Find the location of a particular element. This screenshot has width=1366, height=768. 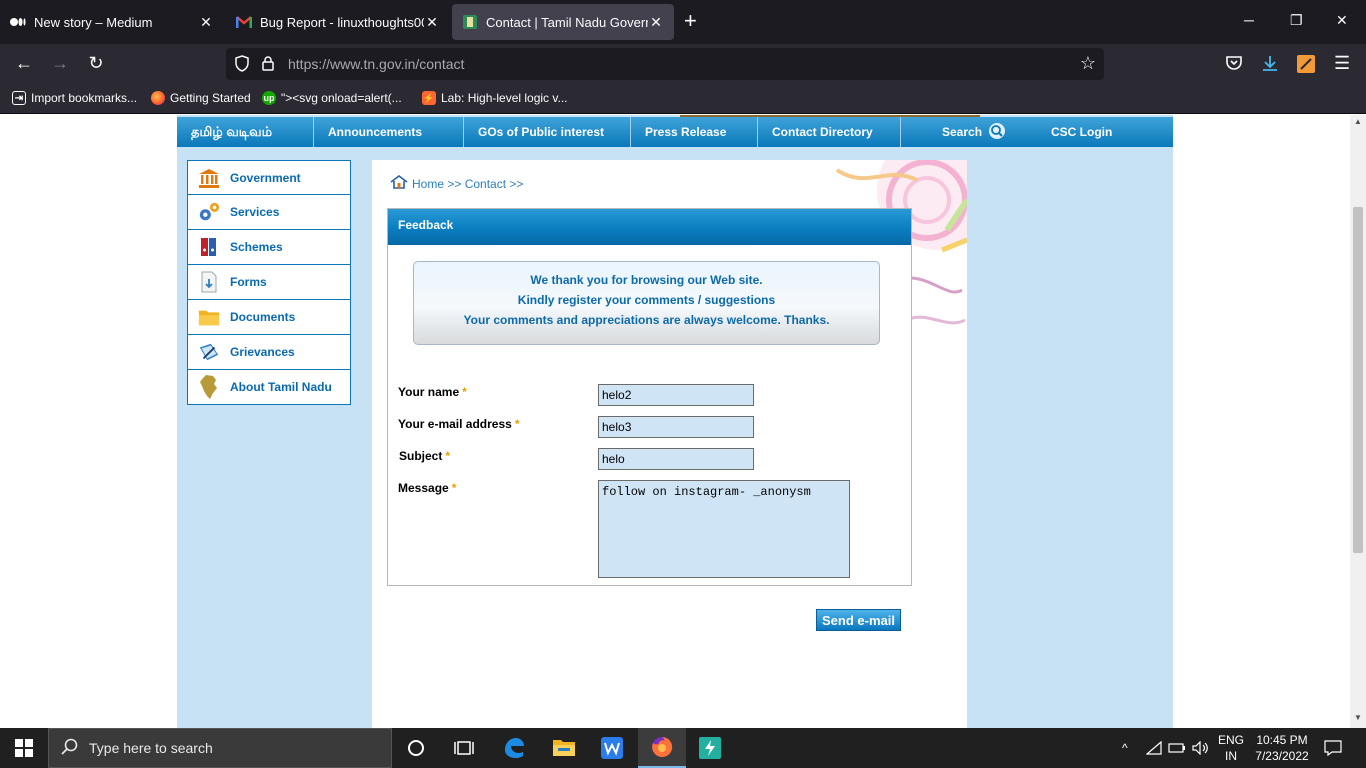

tamil-nadu-map-icon is located at coordinates (209, 387).